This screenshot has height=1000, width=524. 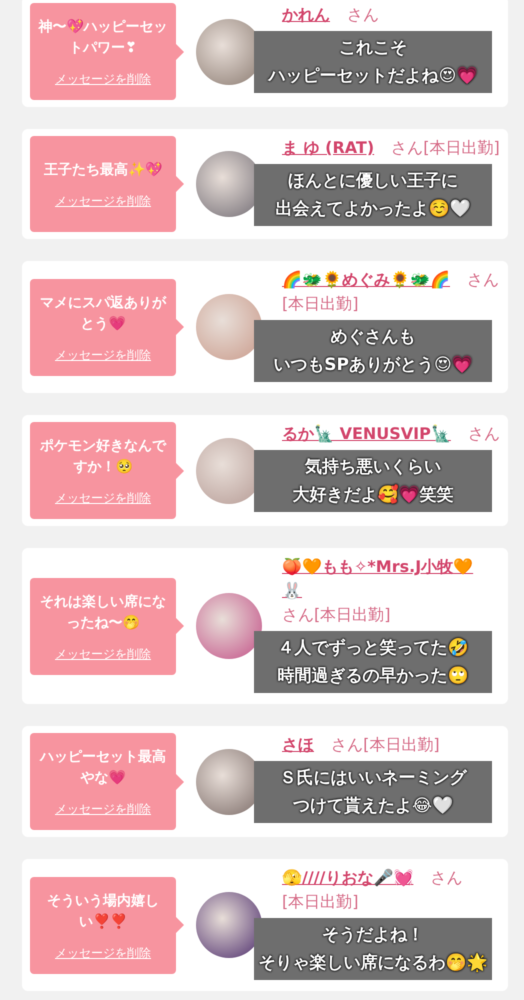 I want to click on message-text: 王子たち最高✨💖, so click(x=103, y=170).